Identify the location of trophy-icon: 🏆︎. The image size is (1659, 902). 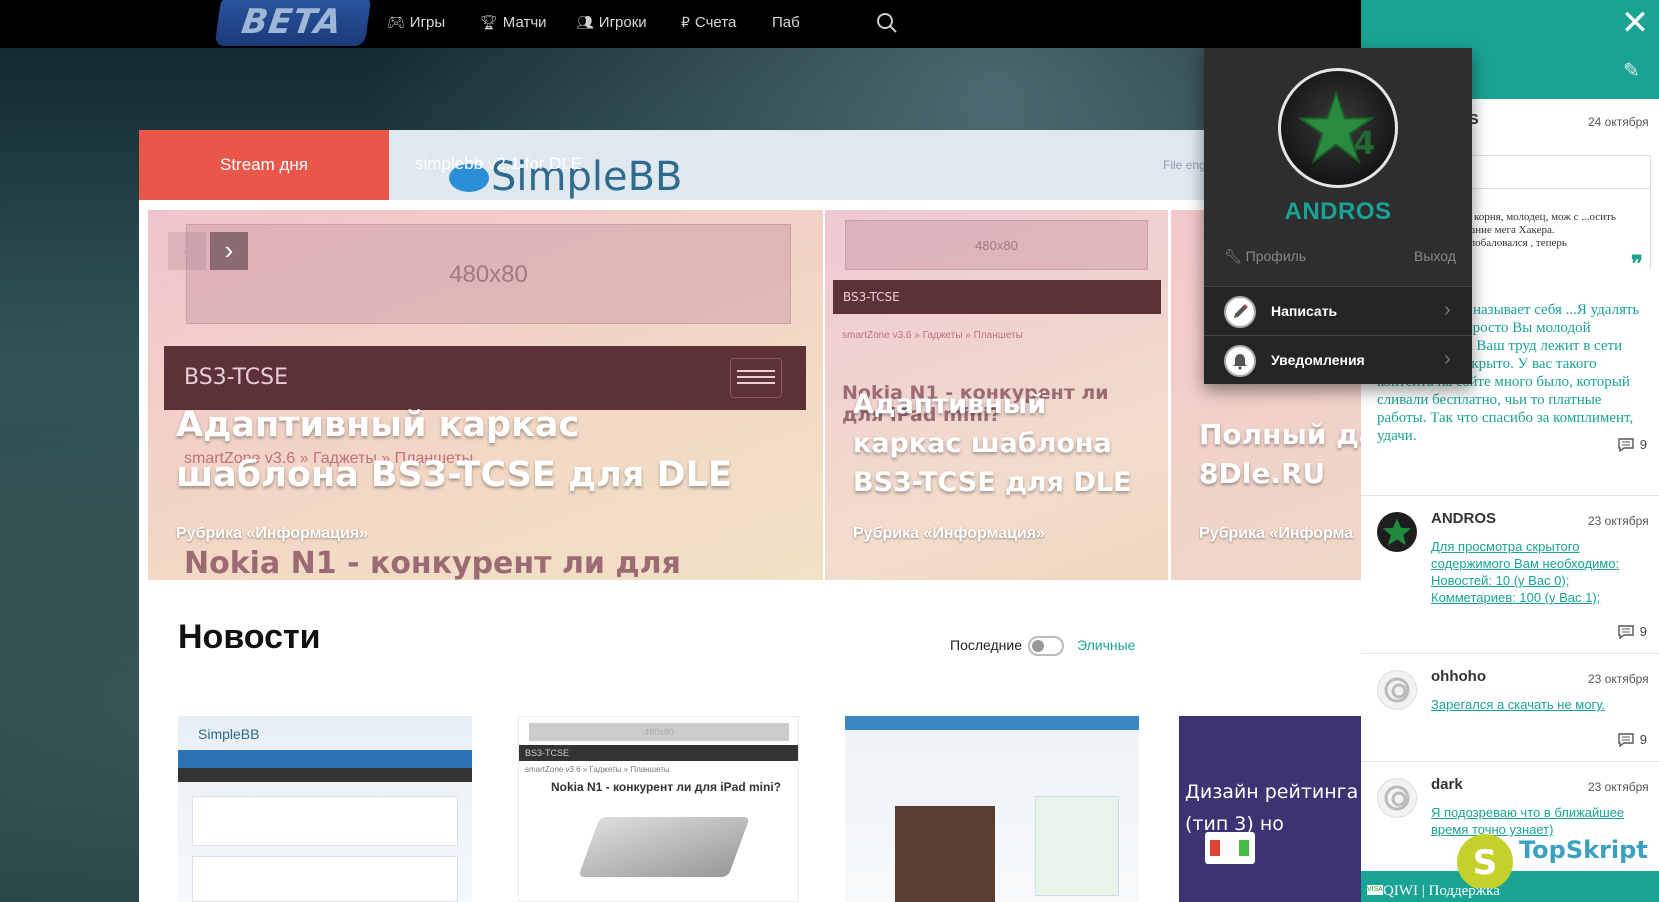
(489, 22).